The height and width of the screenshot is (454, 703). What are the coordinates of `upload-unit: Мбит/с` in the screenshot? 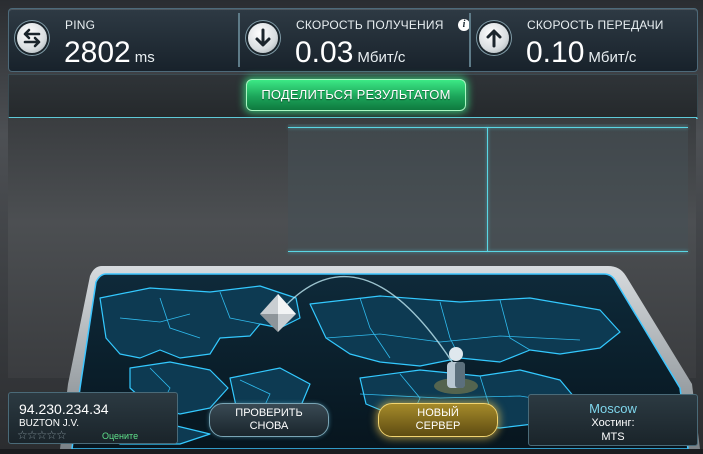 It's located at (612, 57).